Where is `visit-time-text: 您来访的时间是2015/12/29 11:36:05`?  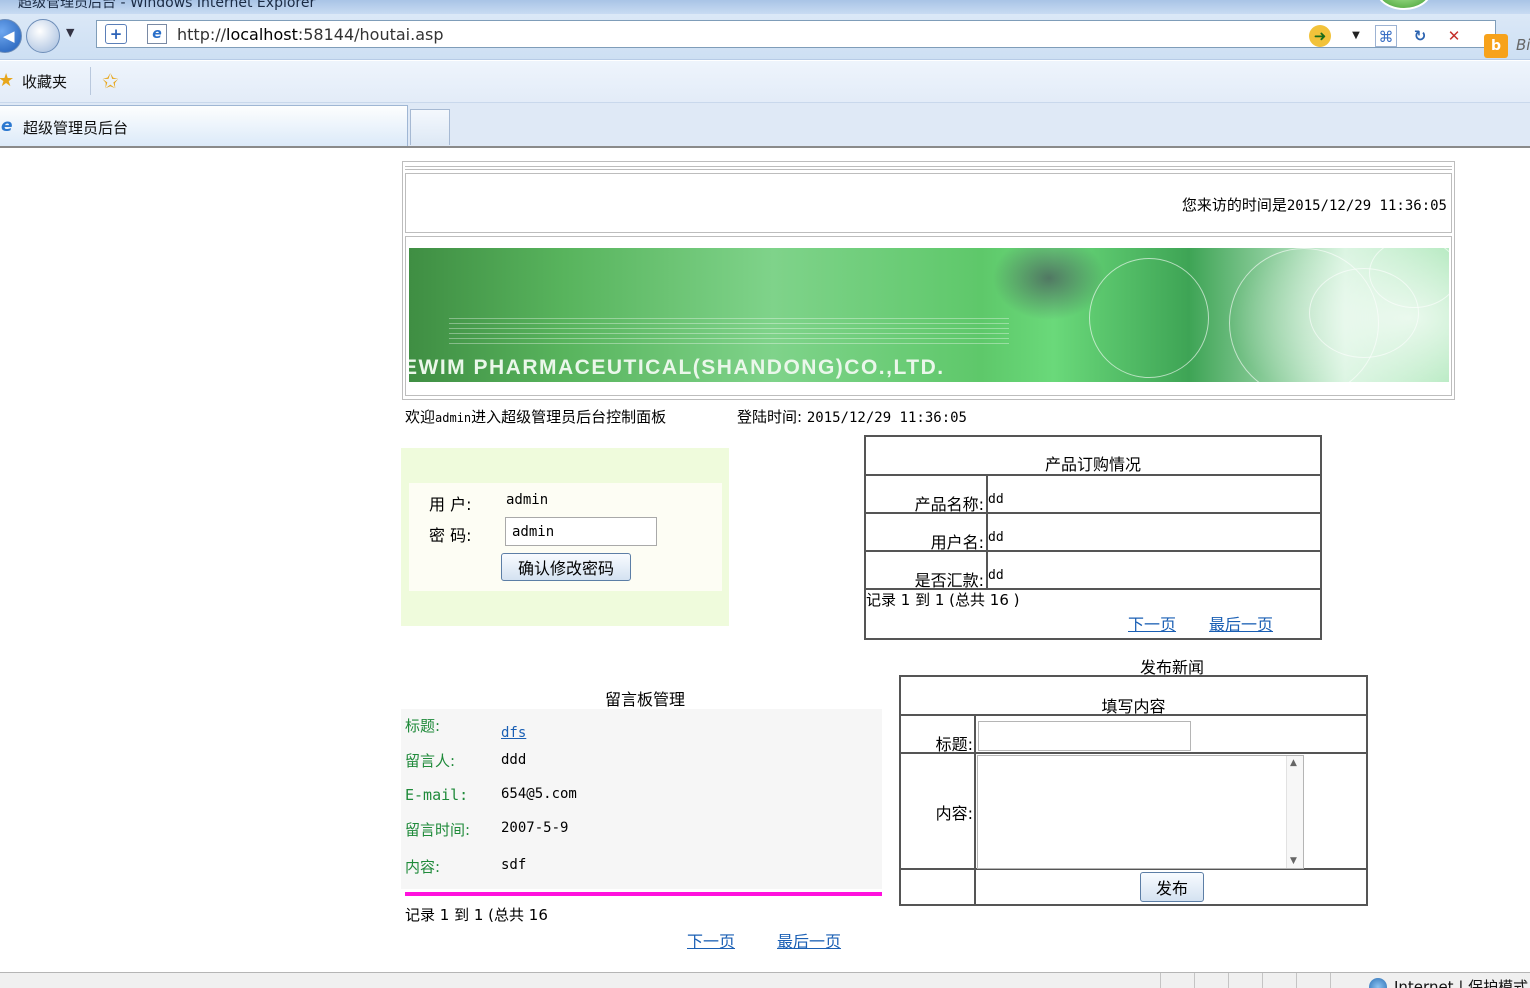 visit-time-text: 您来访的时间是2015/12/29 11:36:05 is located at coordinates (1314, 205).